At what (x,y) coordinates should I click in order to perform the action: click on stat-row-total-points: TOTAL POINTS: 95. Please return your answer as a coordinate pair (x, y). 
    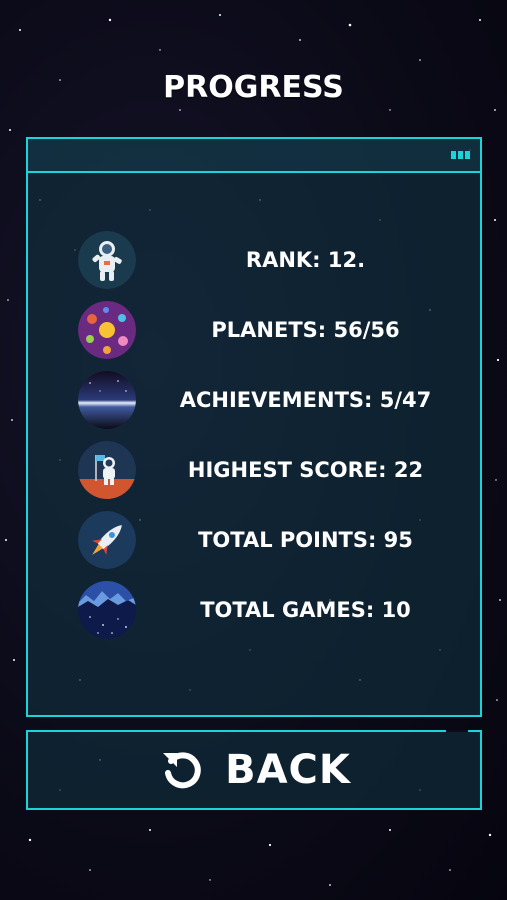
    Looking at the image, I should click on (254, 541).